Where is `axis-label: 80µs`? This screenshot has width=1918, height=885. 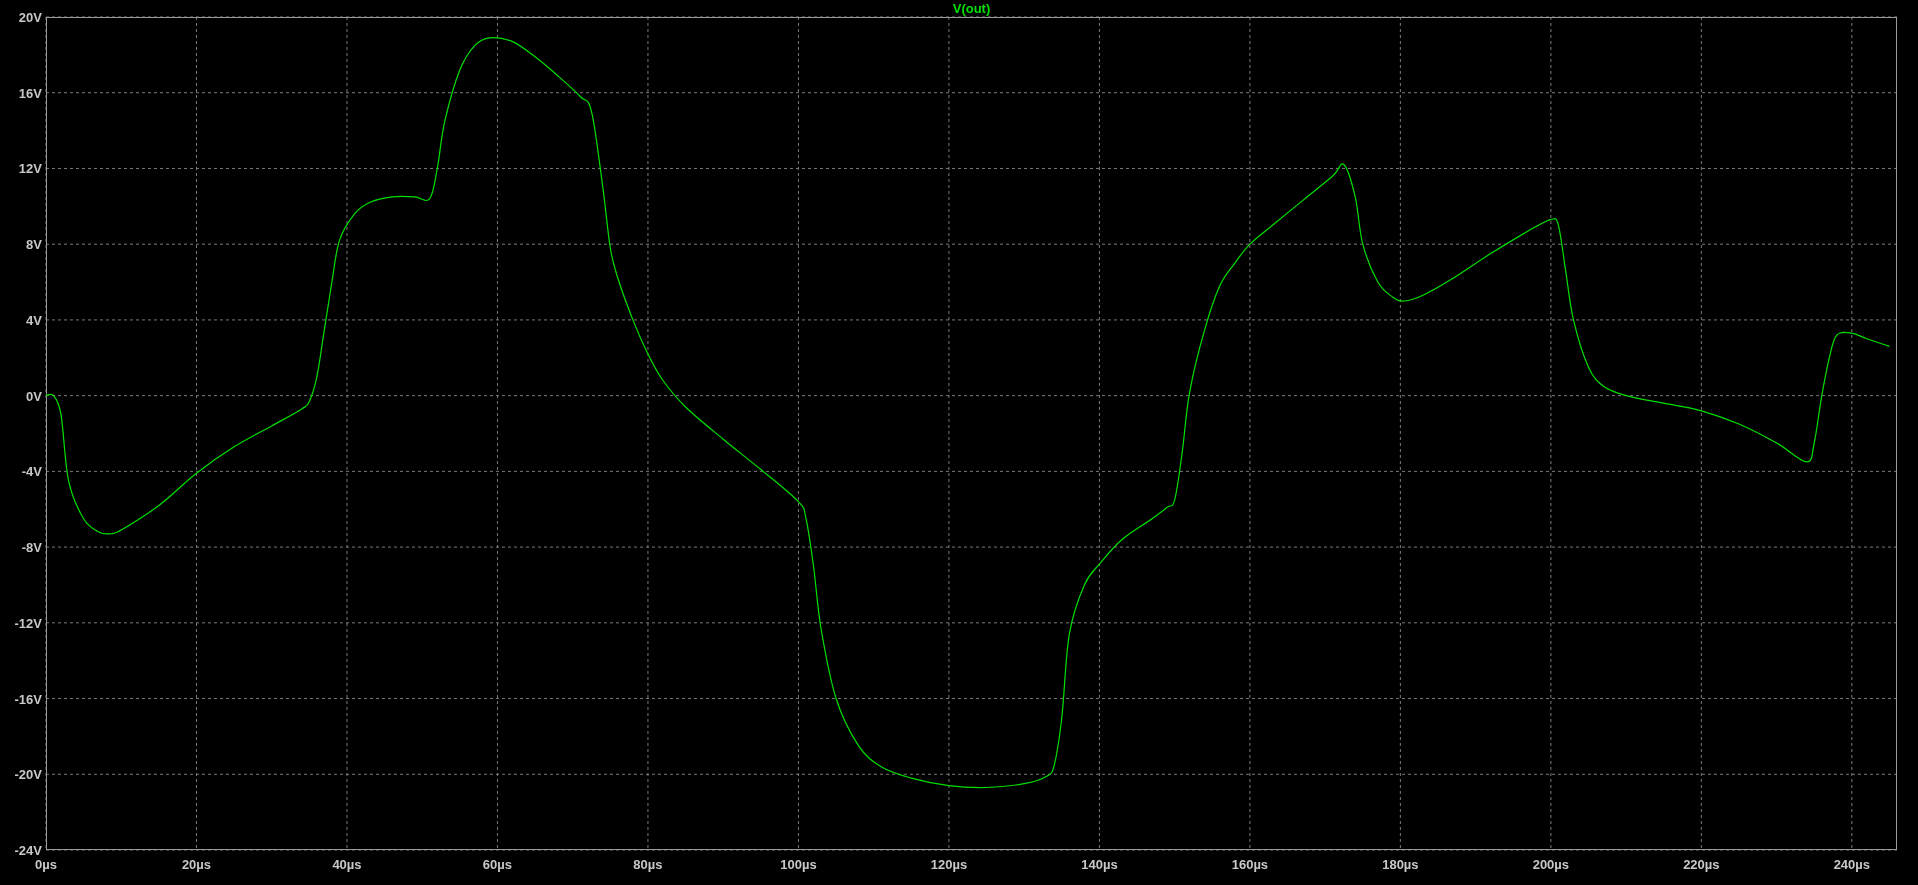 axis-label: 80µs is located at coordinates (648, 864).